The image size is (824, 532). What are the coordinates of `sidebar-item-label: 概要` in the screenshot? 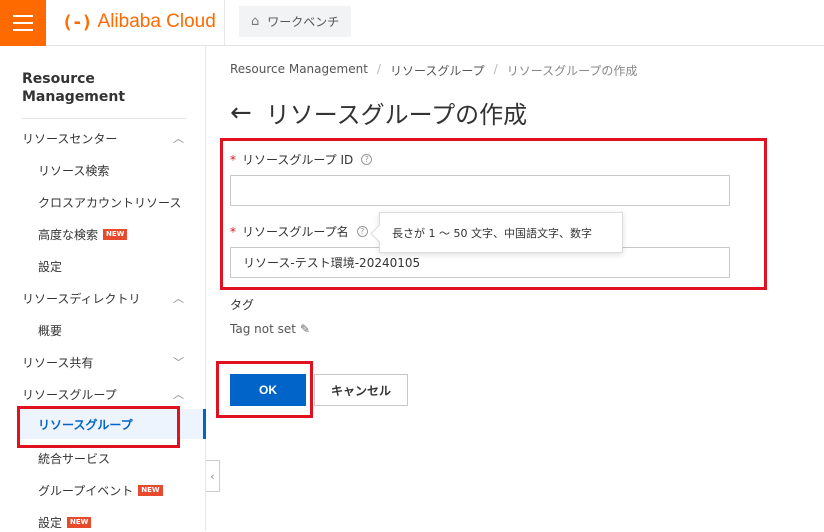 It's located at (50, 330).